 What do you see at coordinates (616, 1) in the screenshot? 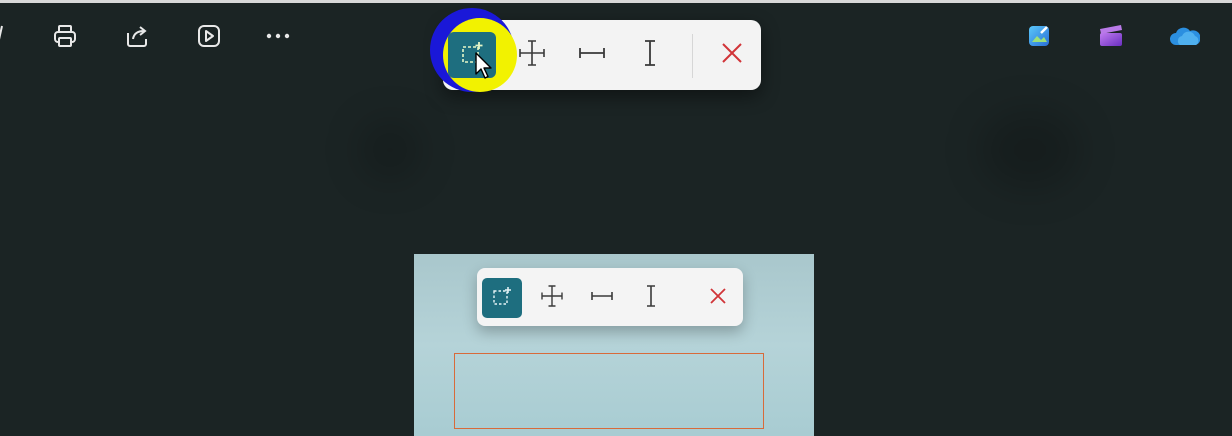
I see `window-top-edge` at bounding box center [616, 1].